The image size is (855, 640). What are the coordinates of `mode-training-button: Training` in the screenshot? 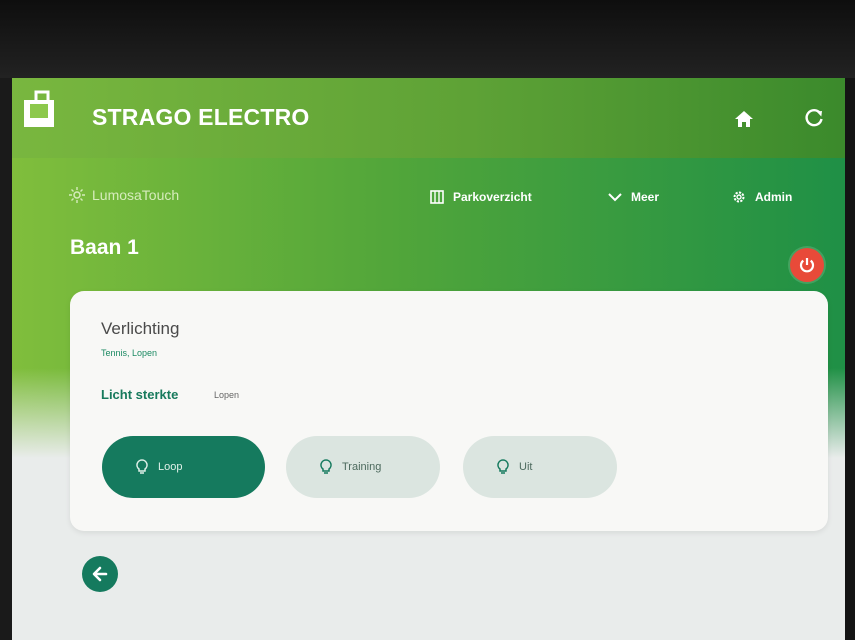 It's located at (363, 467).